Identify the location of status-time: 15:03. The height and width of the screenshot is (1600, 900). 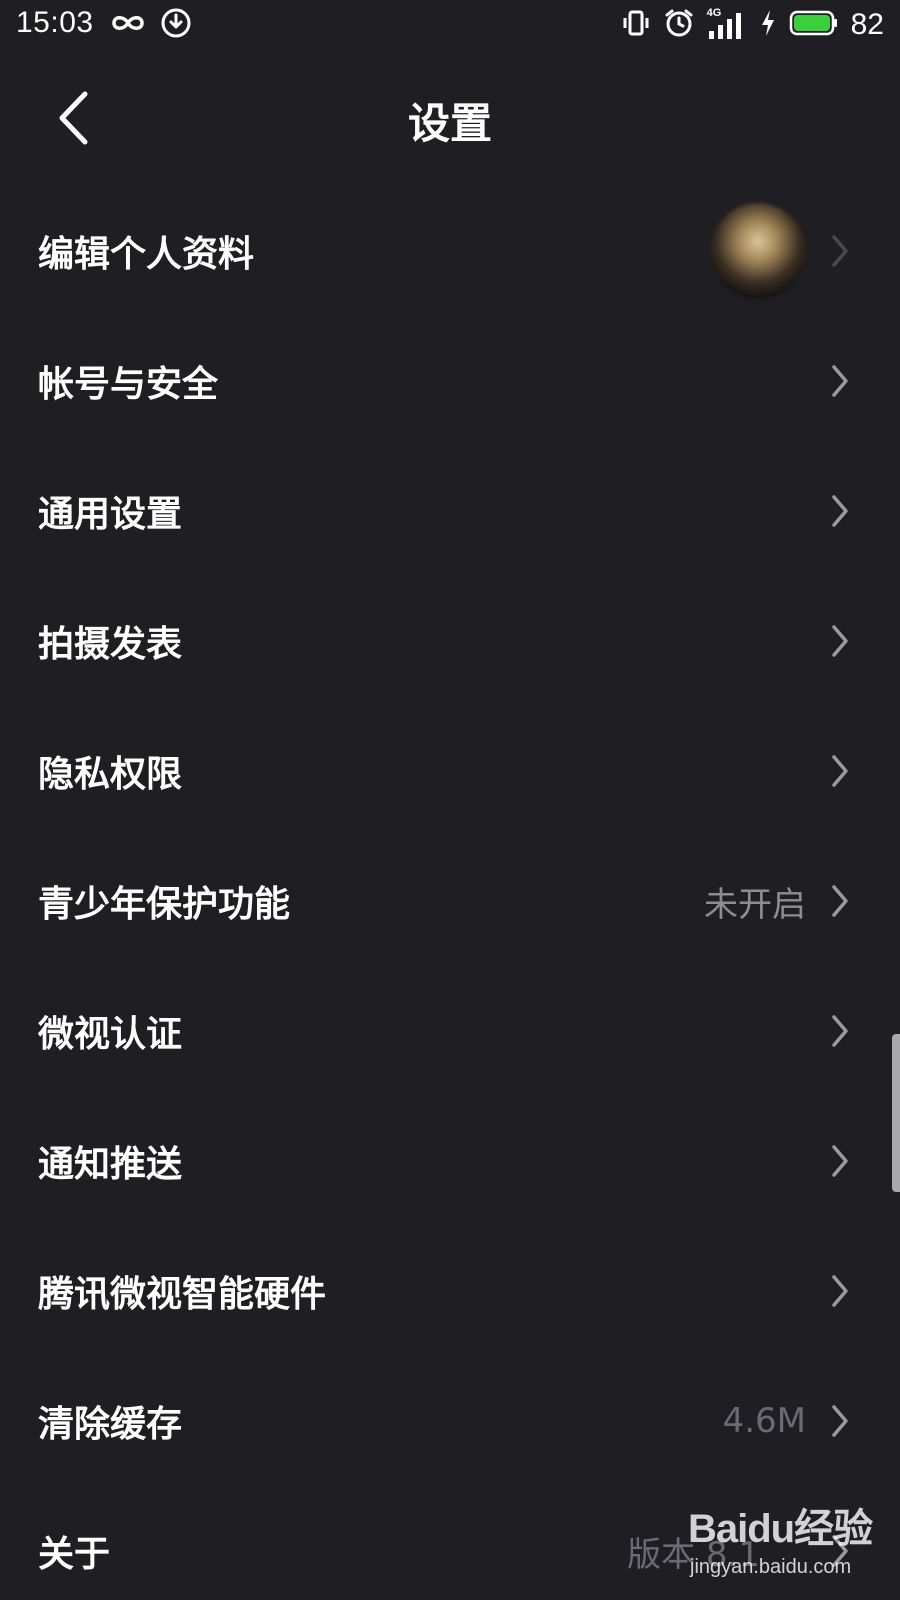
(55, 22).